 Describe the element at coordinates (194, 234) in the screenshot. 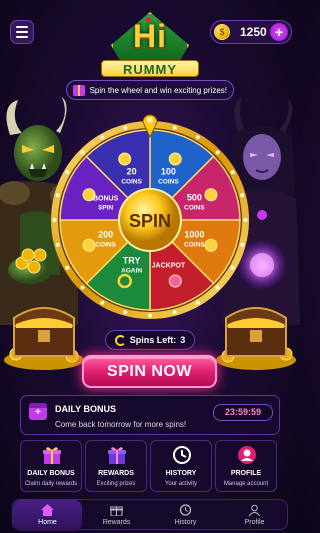

I see `wheel-segment-label: 1000` at that location.